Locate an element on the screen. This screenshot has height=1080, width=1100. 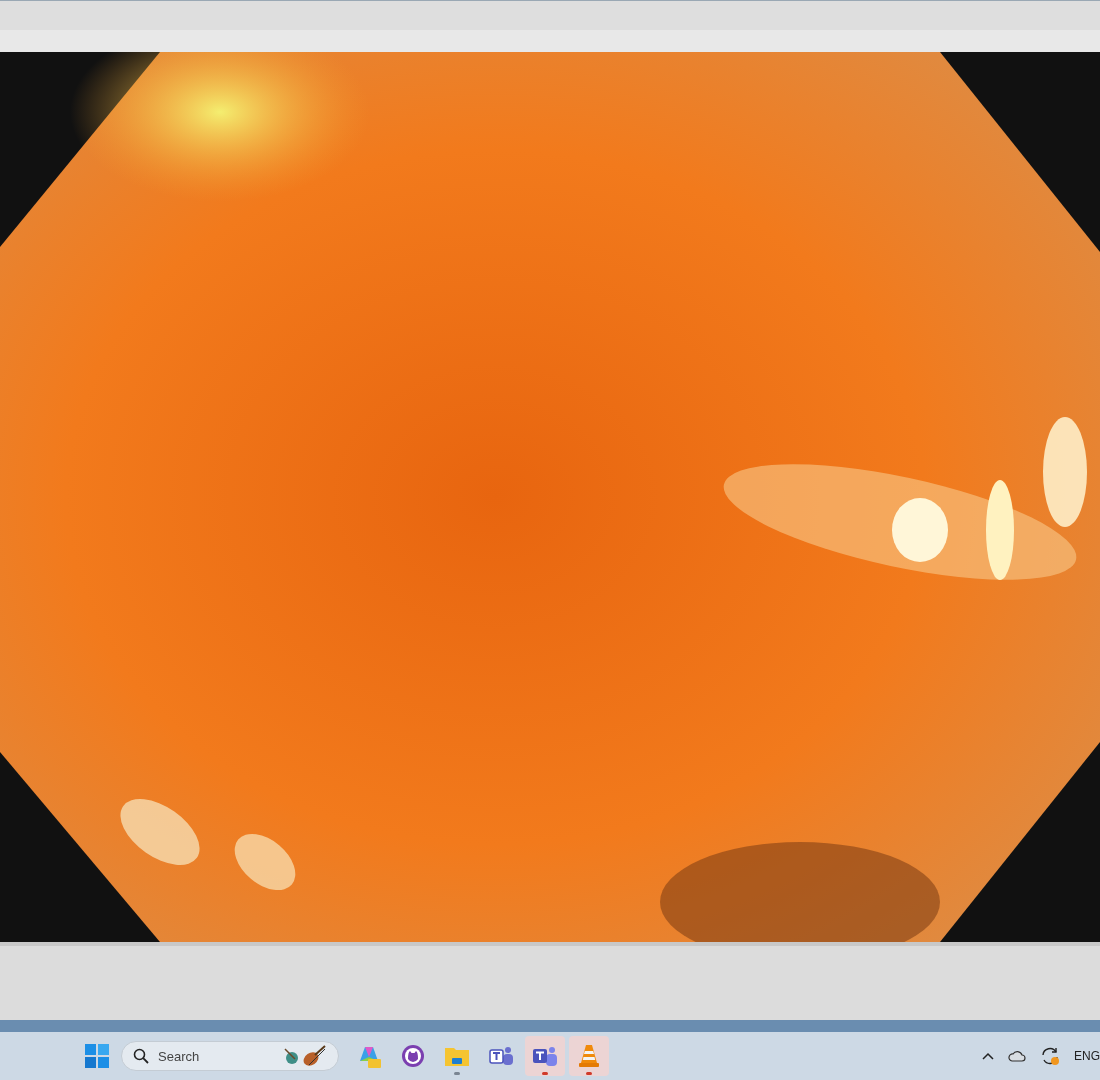
cat-logo-icon is located at coordinates (413, 1056).